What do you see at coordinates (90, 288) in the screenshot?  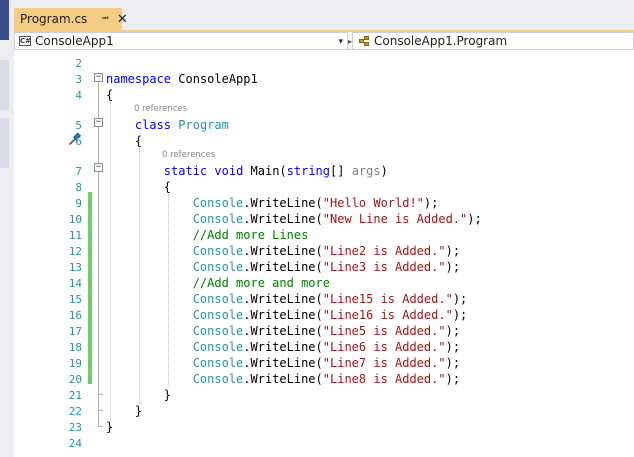 I see `change-tracking-bar` at bounding box center [90, 288].